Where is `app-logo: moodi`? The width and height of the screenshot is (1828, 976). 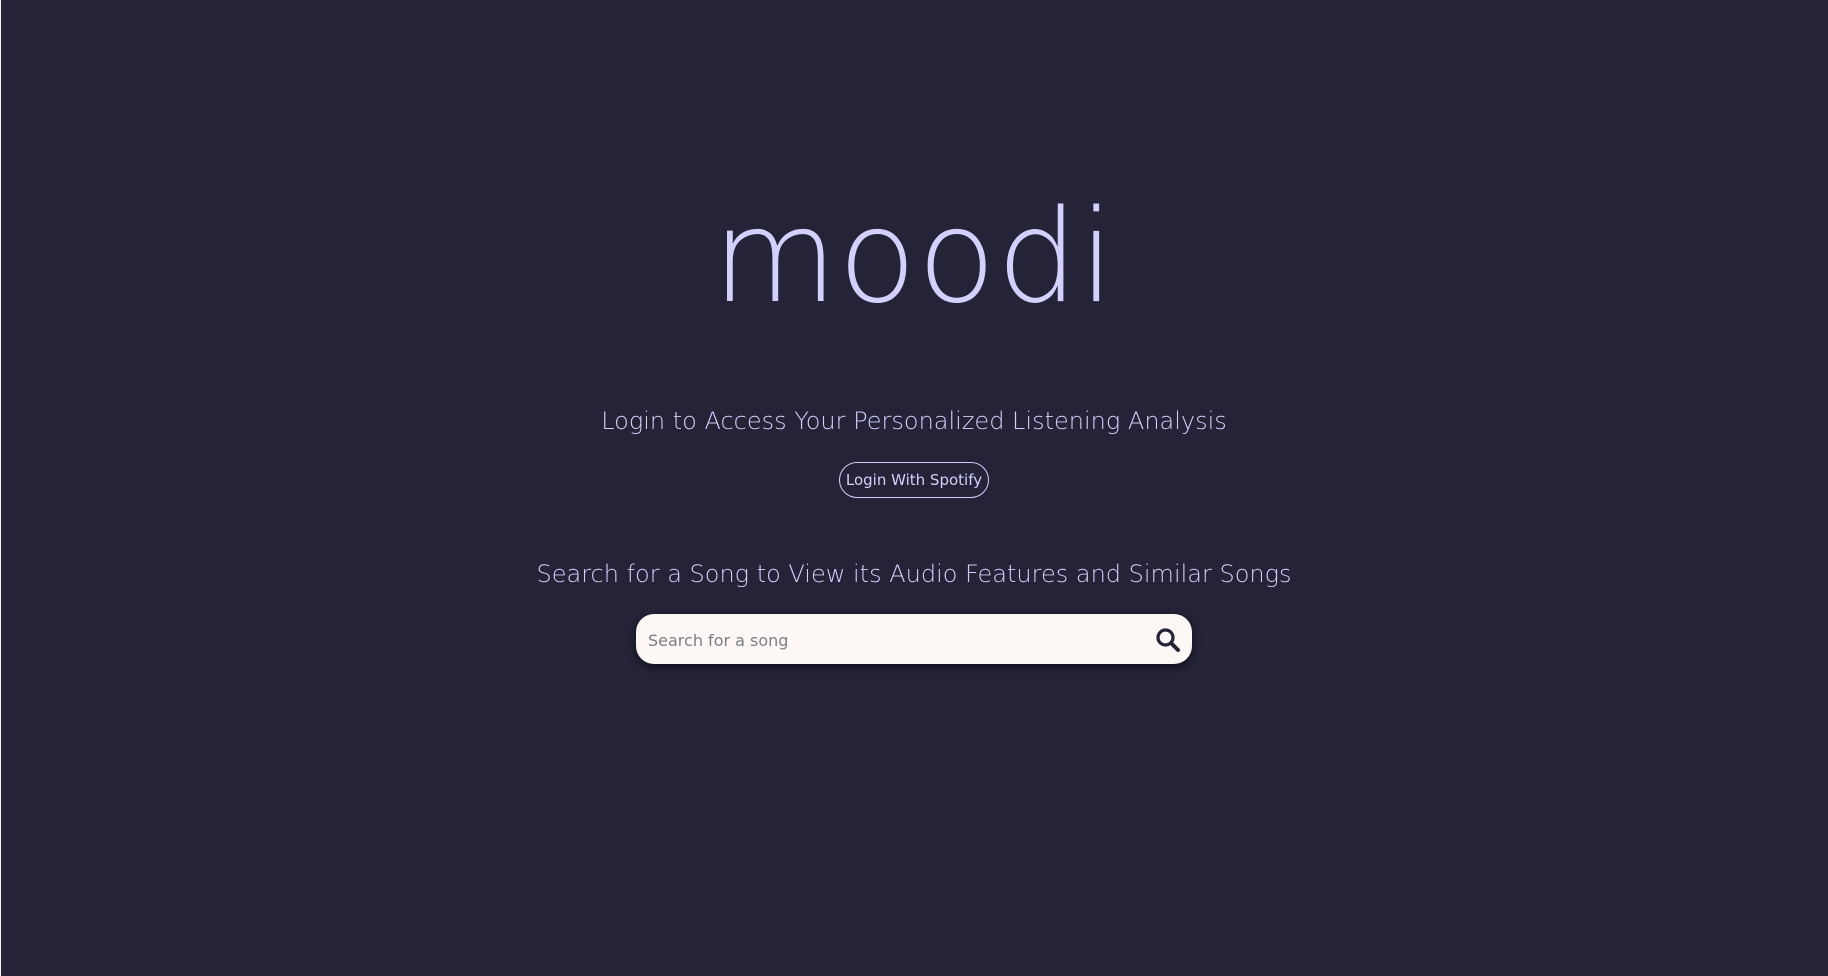 app-logo: moodi is located at coordinates (914, 257).